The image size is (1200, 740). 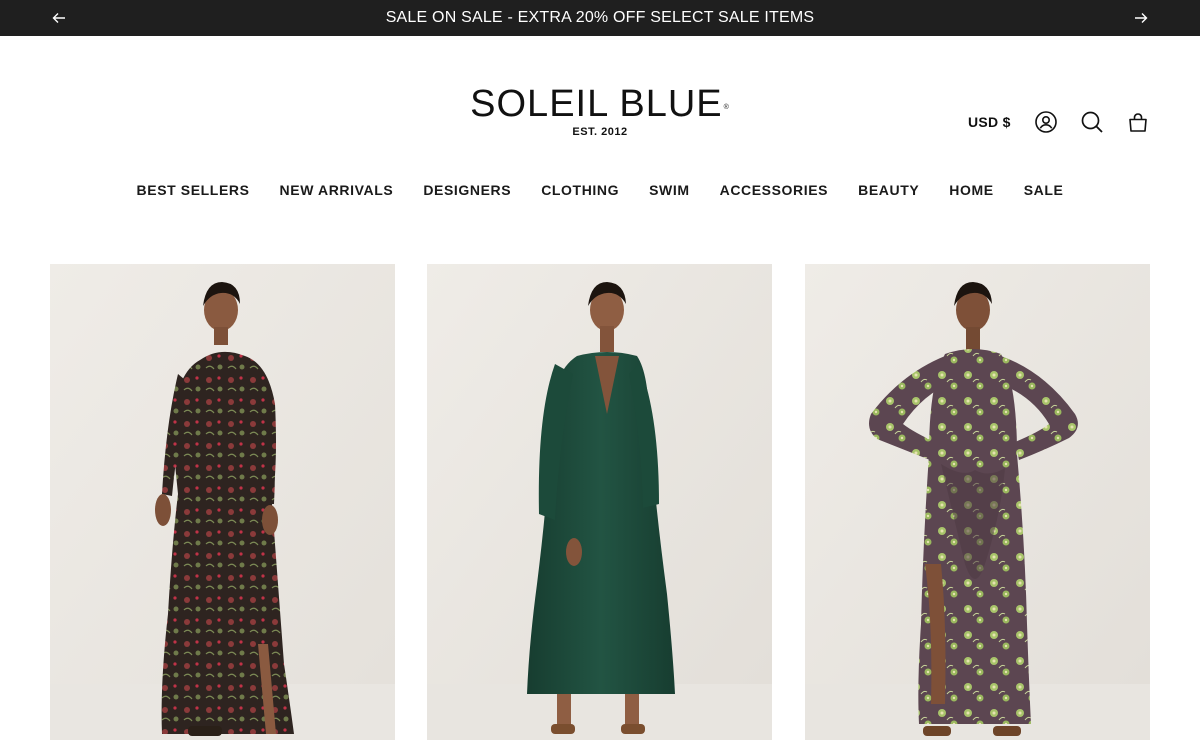 I want to click on logo-wordmark: SOLEIL BLUE, so click(x=596, y=104).